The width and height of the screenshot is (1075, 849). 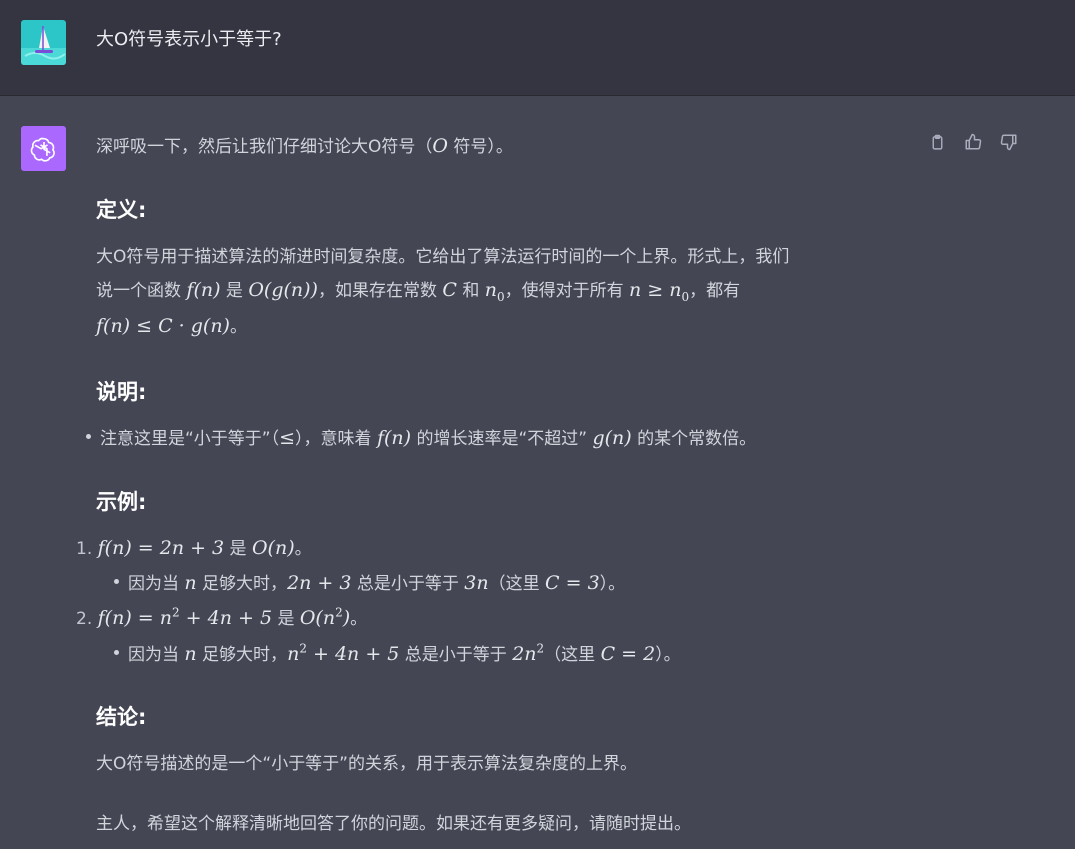 What do you see at coordinates (440, 146) in the screenshot?
I see `intro-math: O` at bounding box center [440, 146].